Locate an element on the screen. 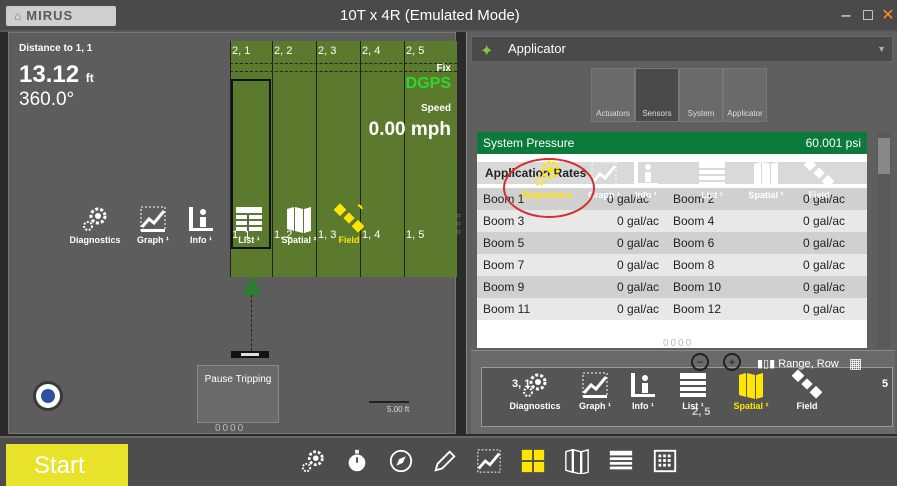  scale-bar is located at coordinates (389, 402).